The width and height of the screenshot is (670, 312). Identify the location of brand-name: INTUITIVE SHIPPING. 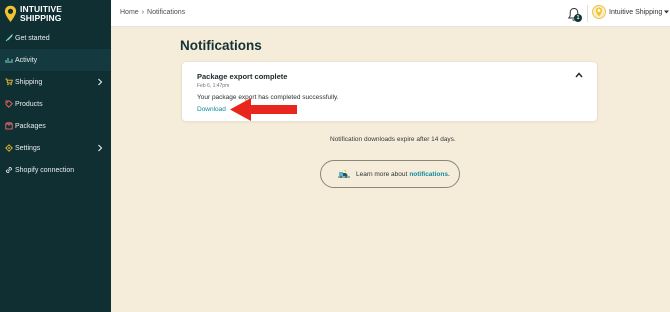
(41, 13).